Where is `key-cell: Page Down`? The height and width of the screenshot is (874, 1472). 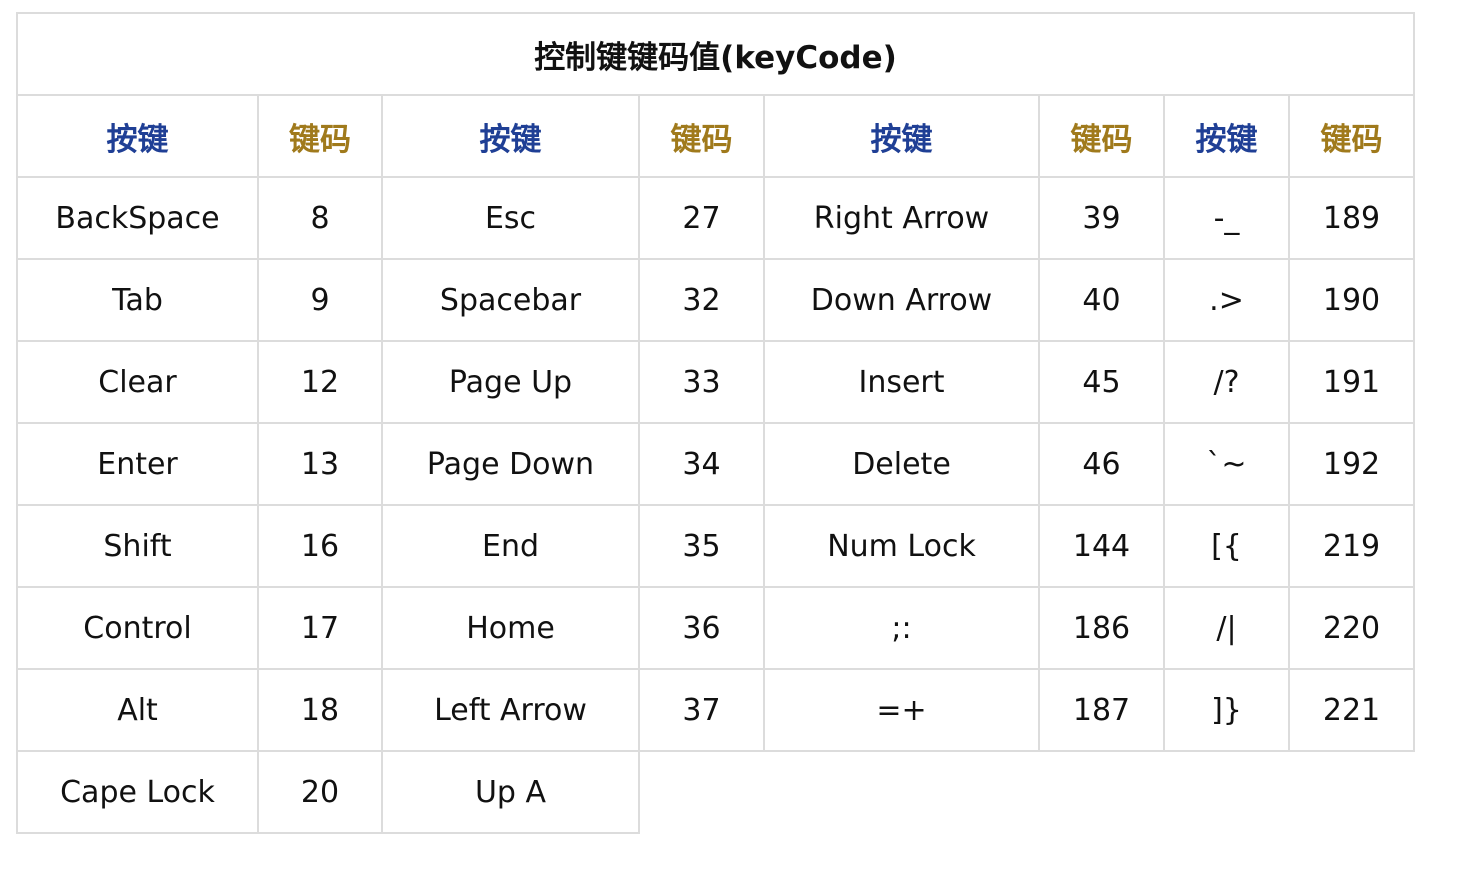
key-cell: Page Down is located at coordinates (510, 464).